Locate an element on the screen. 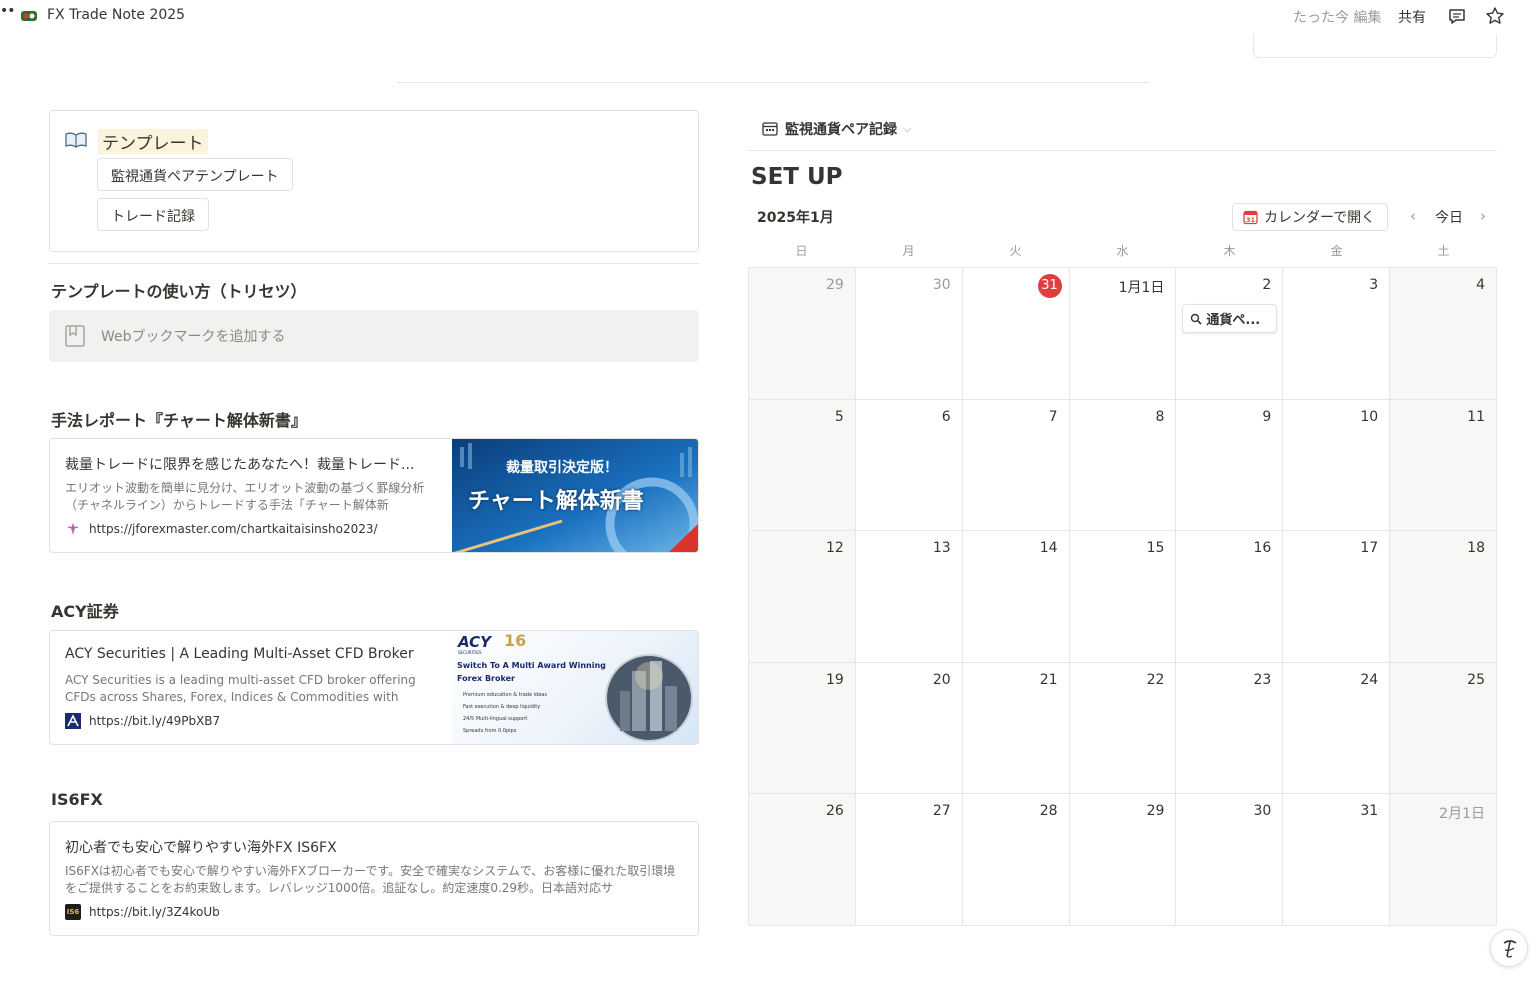 The width and height of the screenshot is (1536, 992). database-view-title: SET UP is located at coordinates (797, 177).